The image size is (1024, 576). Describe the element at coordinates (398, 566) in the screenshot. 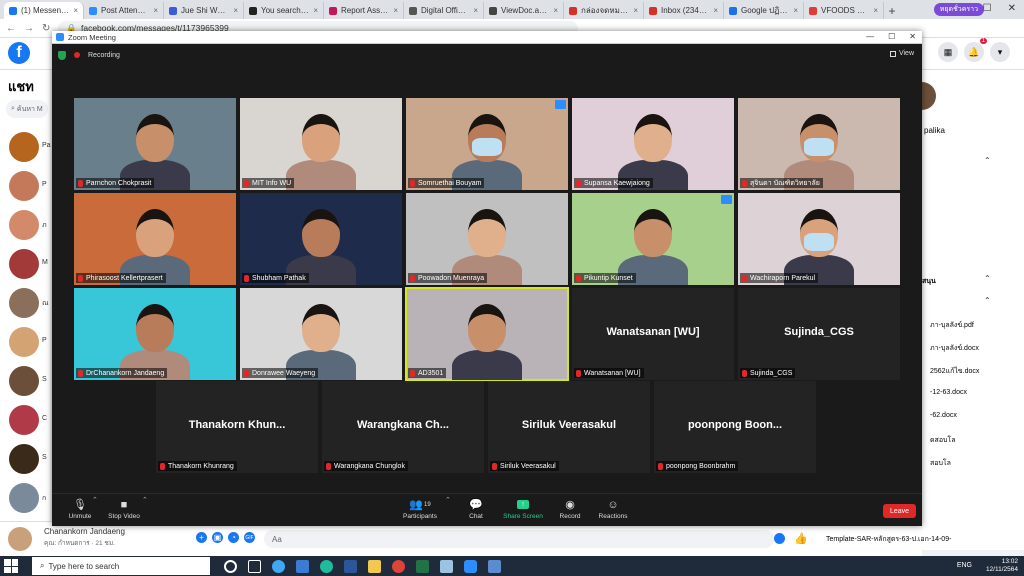

I see `chrome-icon` at that location.